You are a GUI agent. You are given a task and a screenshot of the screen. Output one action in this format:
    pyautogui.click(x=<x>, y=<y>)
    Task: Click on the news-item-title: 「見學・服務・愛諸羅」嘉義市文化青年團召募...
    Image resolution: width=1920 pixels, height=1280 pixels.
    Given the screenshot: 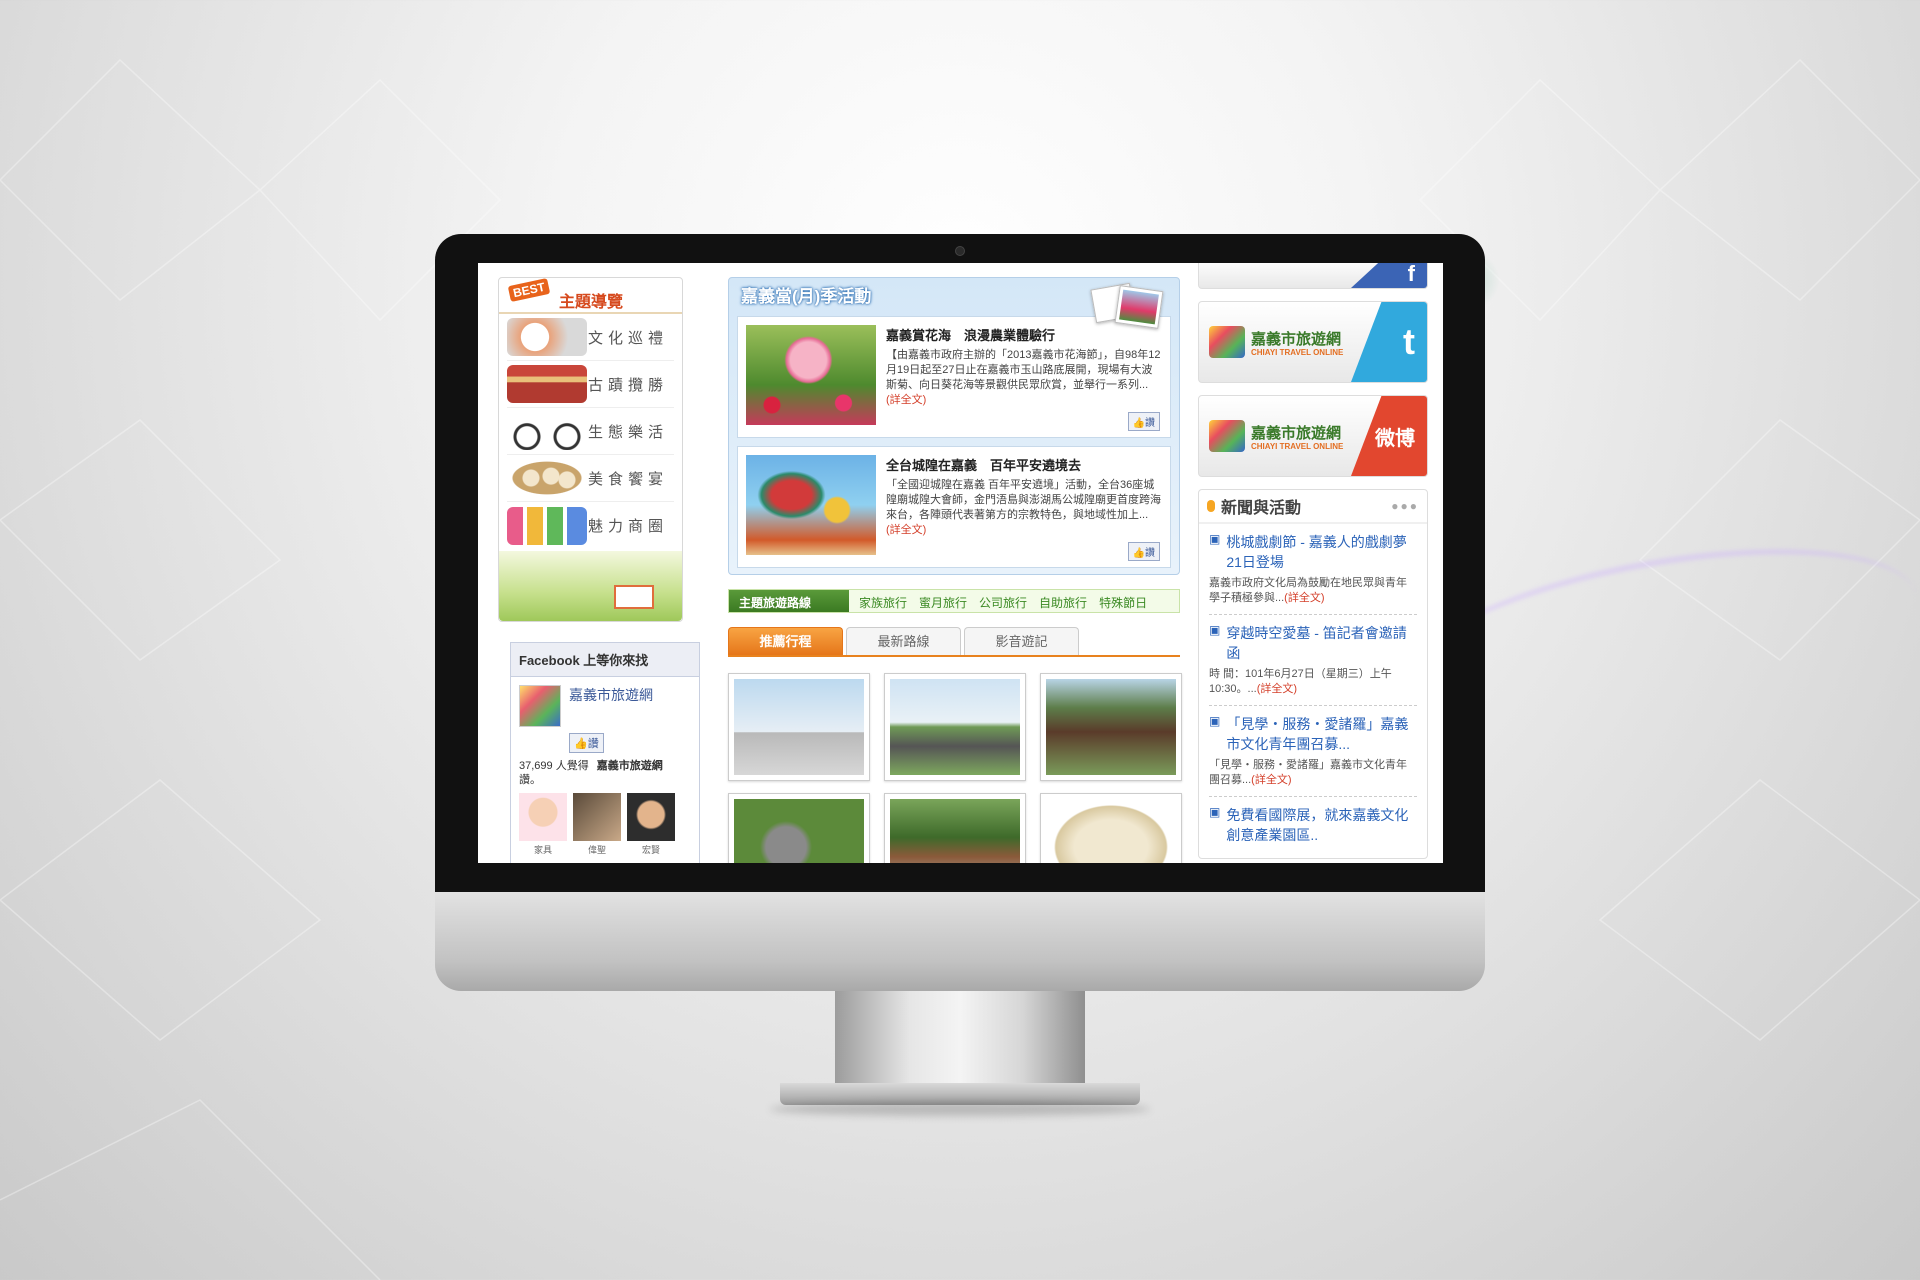 What is the action you would take?
    pyautogui.click(x=1321, y=734)
    